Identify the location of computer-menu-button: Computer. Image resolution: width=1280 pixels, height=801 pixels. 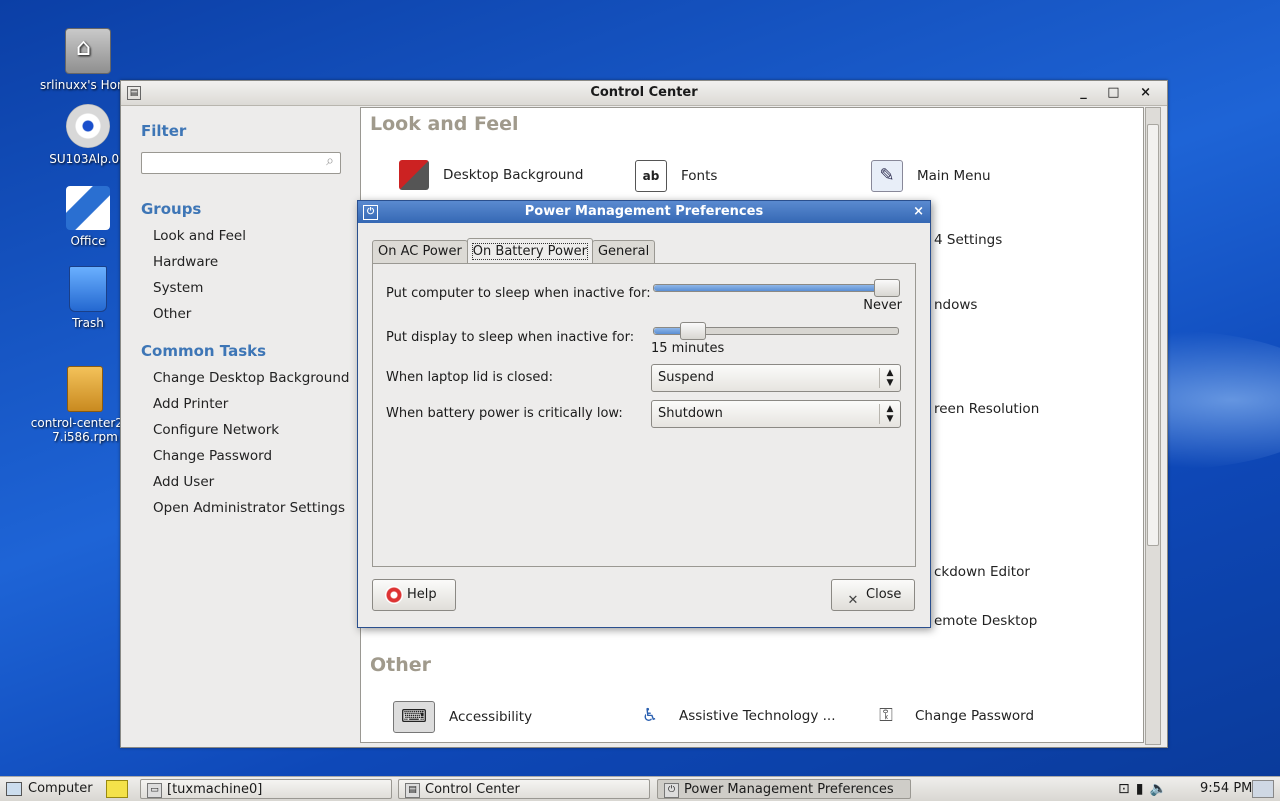
(49, 789).